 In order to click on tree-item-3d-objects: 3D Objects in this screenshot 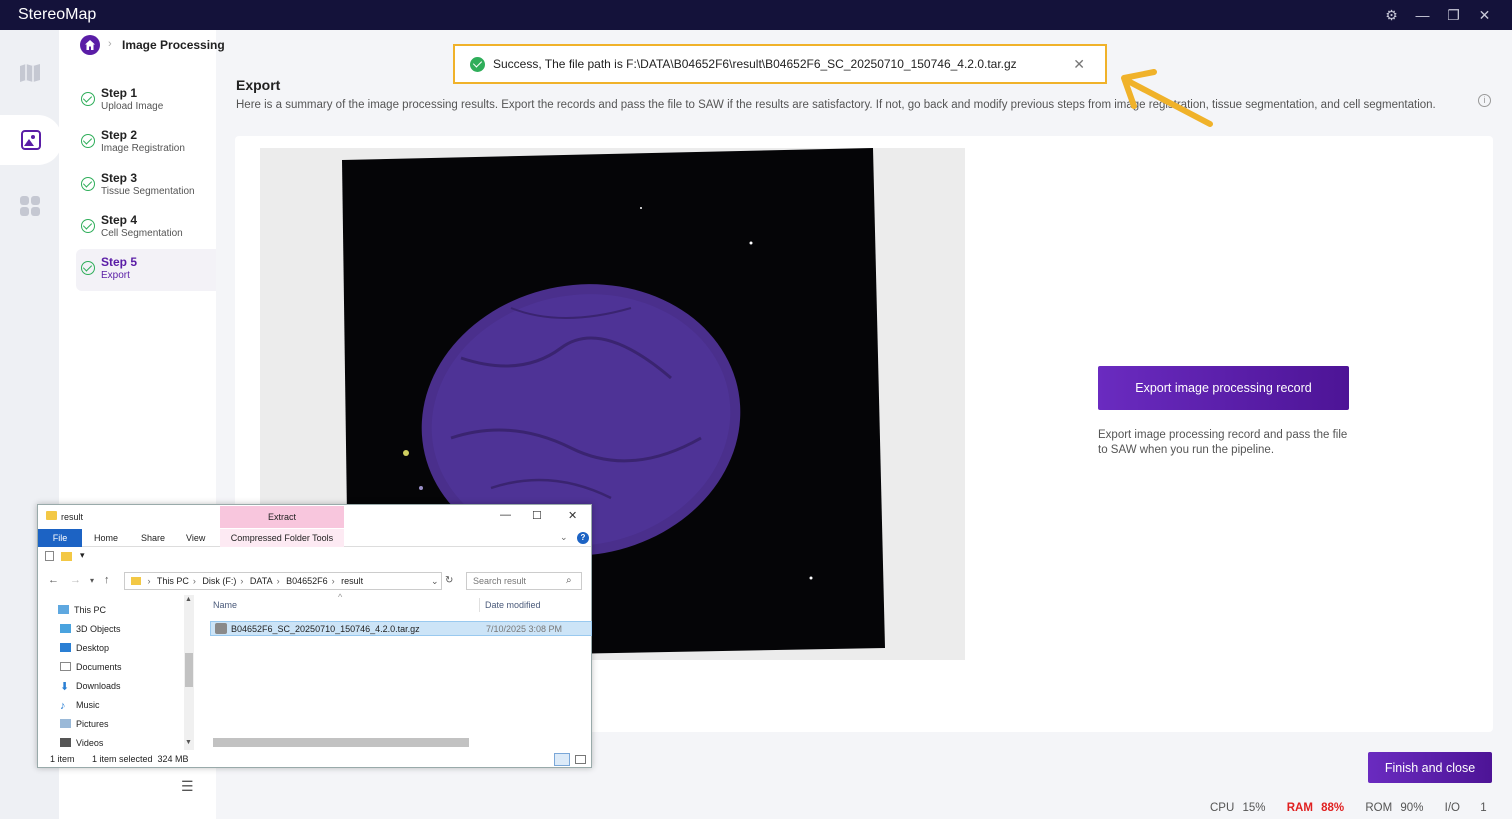, I will do `click(90, 629)`.